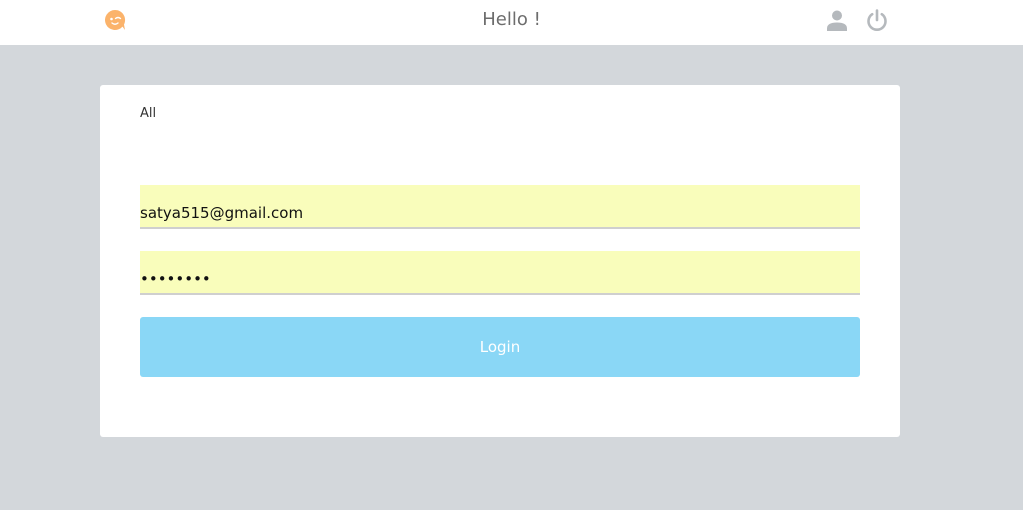  I want to click on password-field, so click(500, 273).